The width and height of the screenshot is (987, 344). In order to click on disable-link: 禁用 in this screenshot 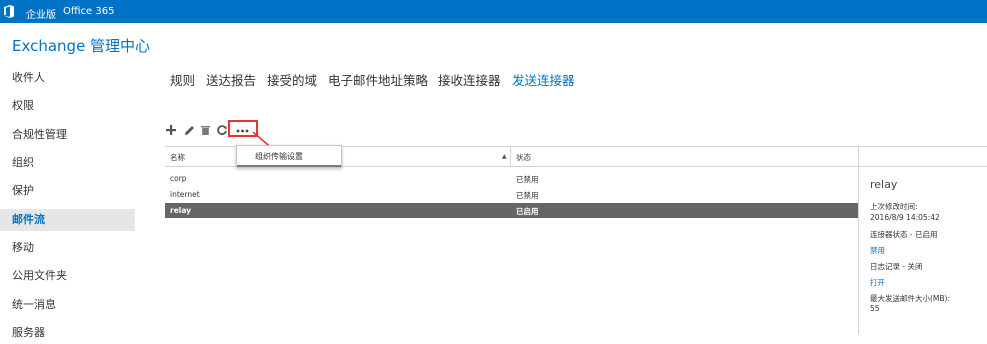, I will do `click(877, 250)`.